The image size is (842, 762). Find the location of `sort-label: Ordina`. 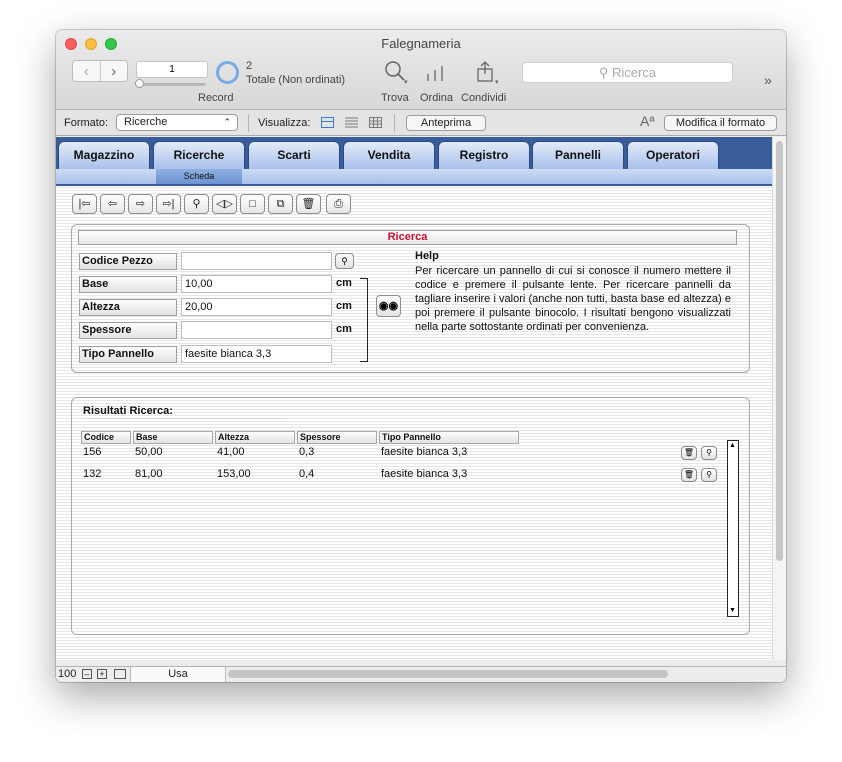

sort-label: Ordina is located at coordinates (436, 98).